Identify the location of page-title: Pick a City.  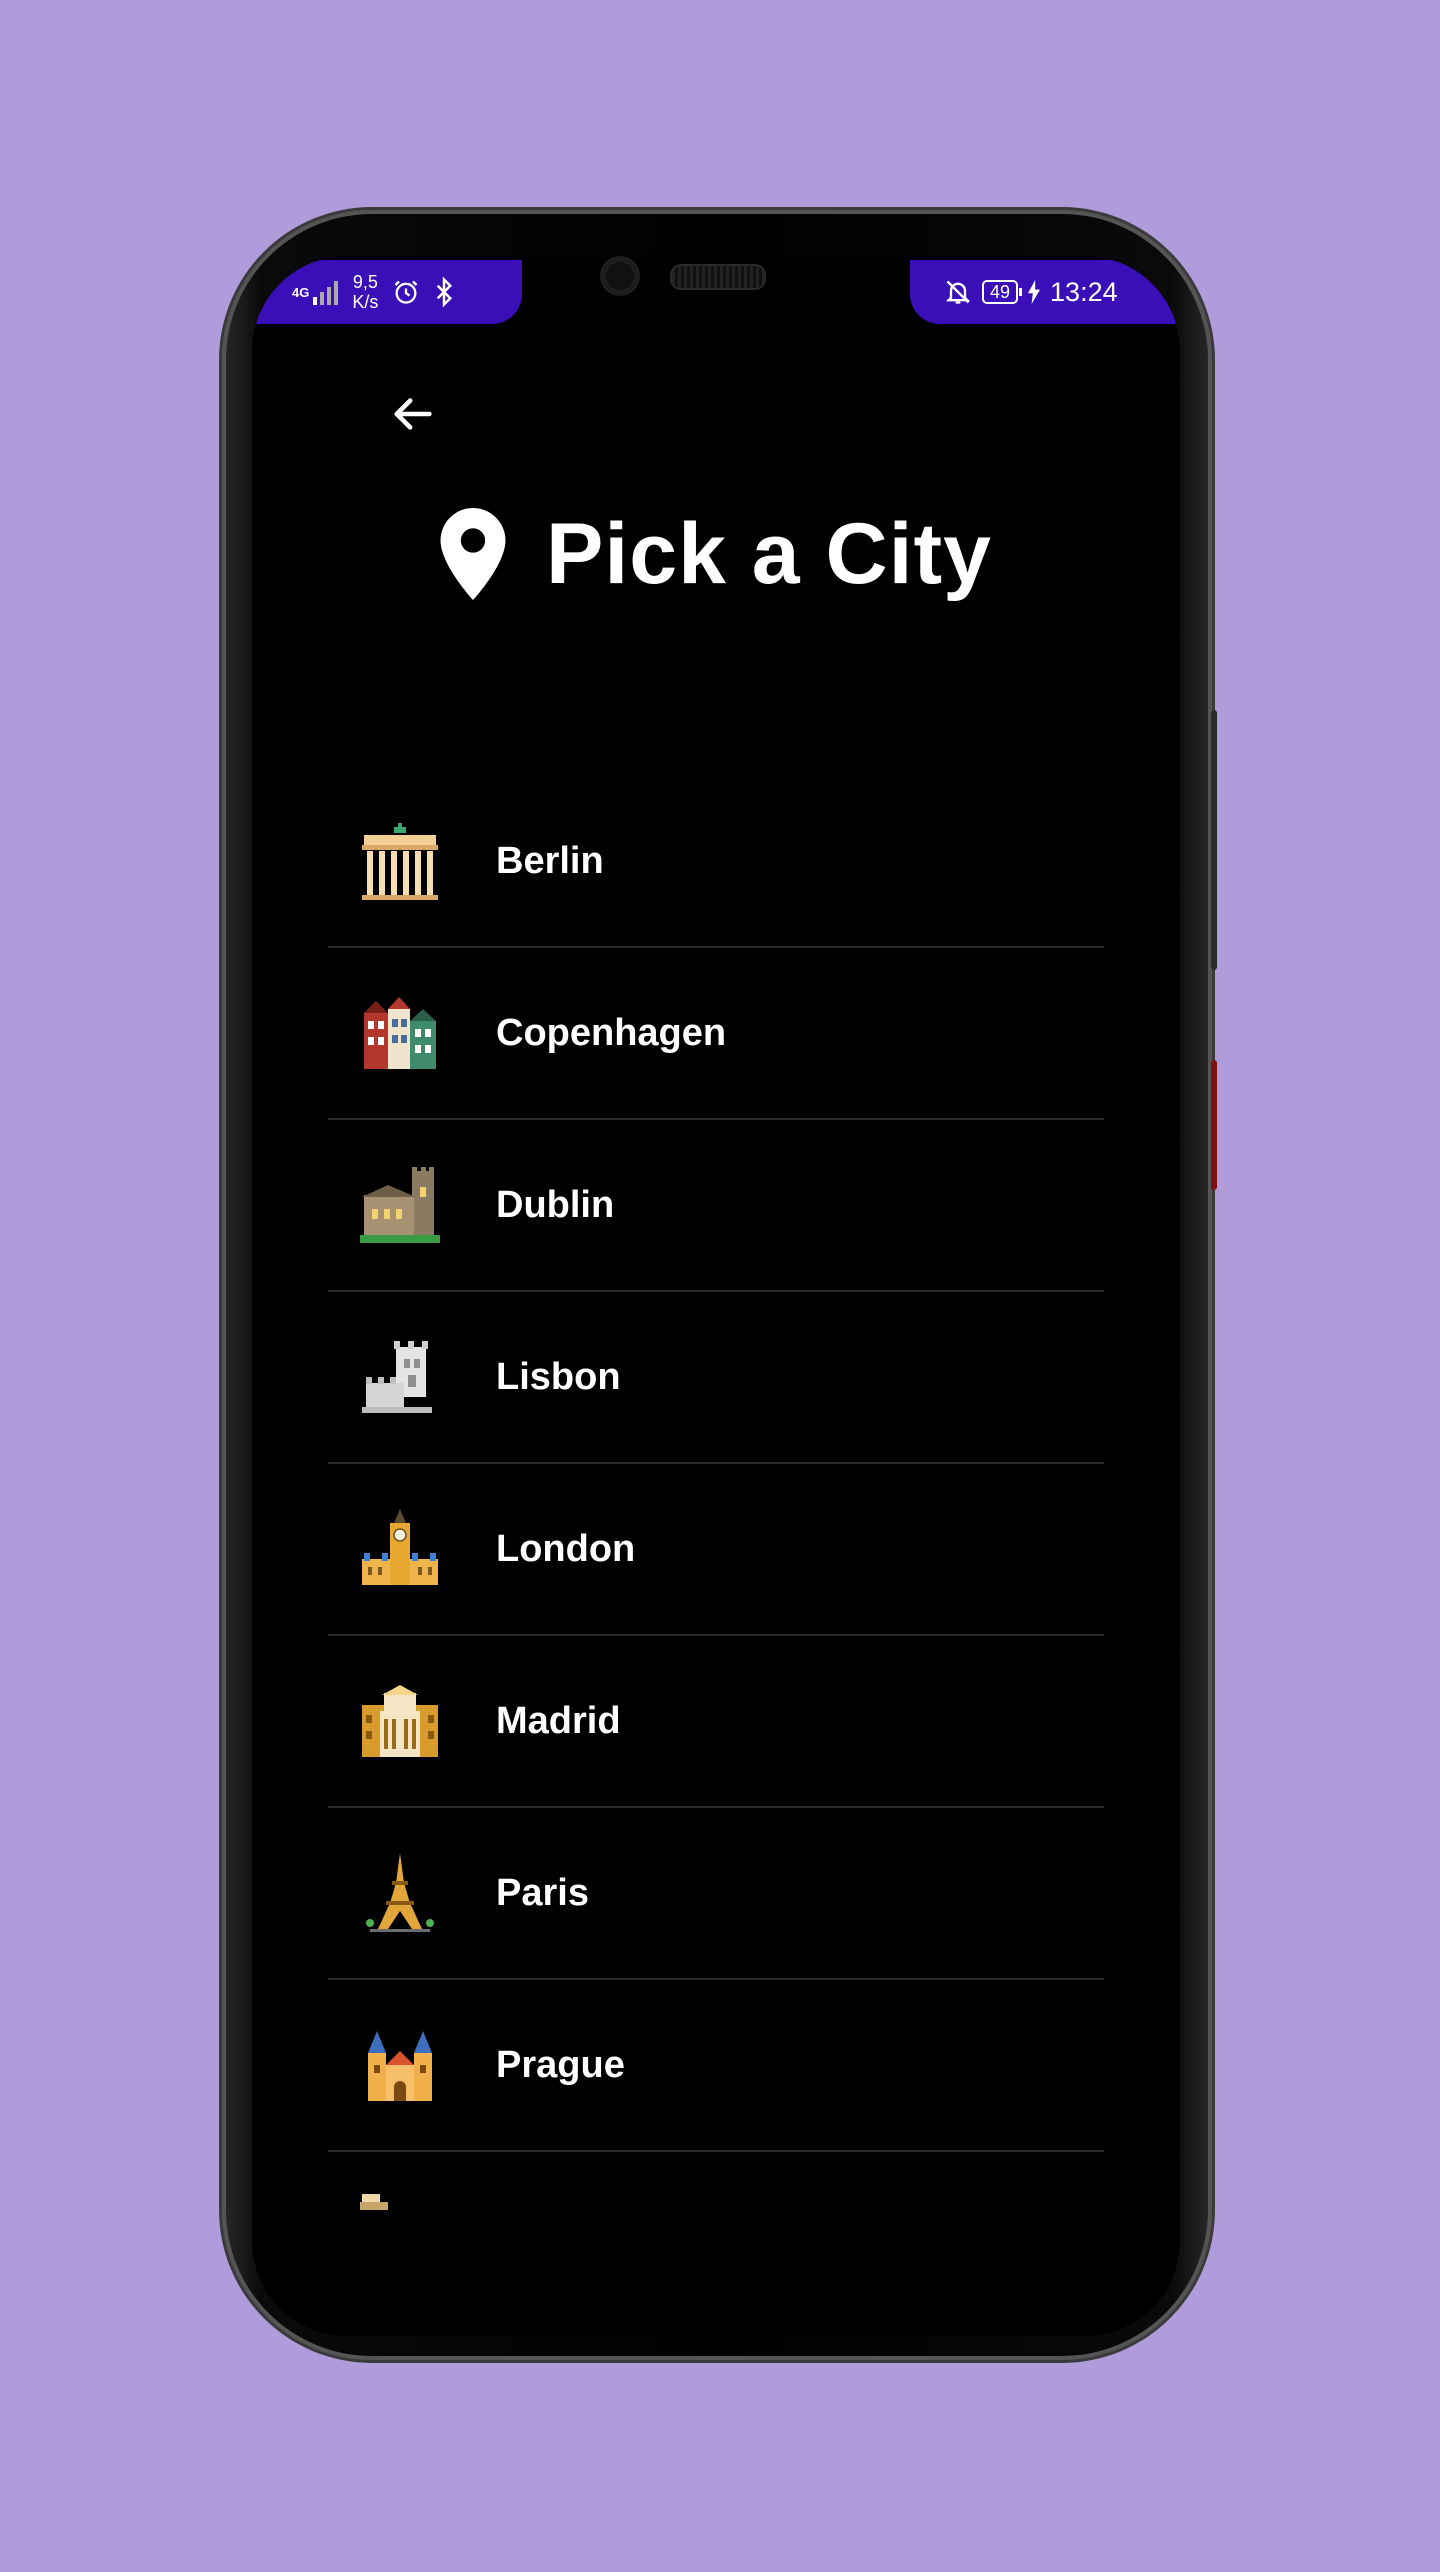
(769, 553).